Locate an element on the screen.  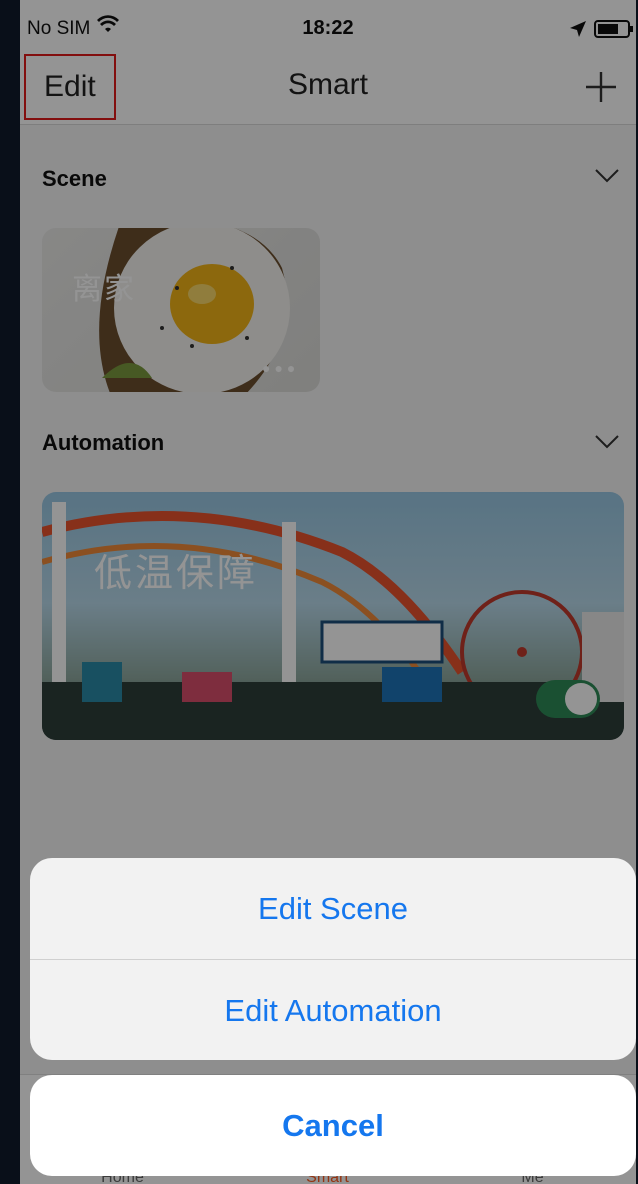
cancel-button: Cancel is located at coordinates (333, 1125).